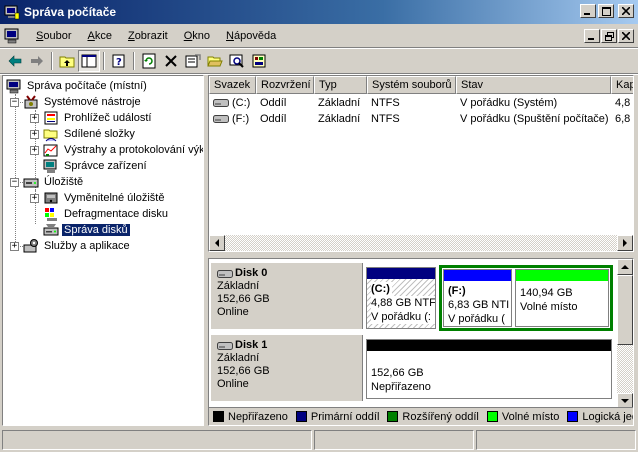 Image resolution: width=638 pixels, height=452 pixels. Describe the element at coordinates (83, 134) in the screenshot. I see `tree-item-shared-folders: + Sdílené složky` at that location.